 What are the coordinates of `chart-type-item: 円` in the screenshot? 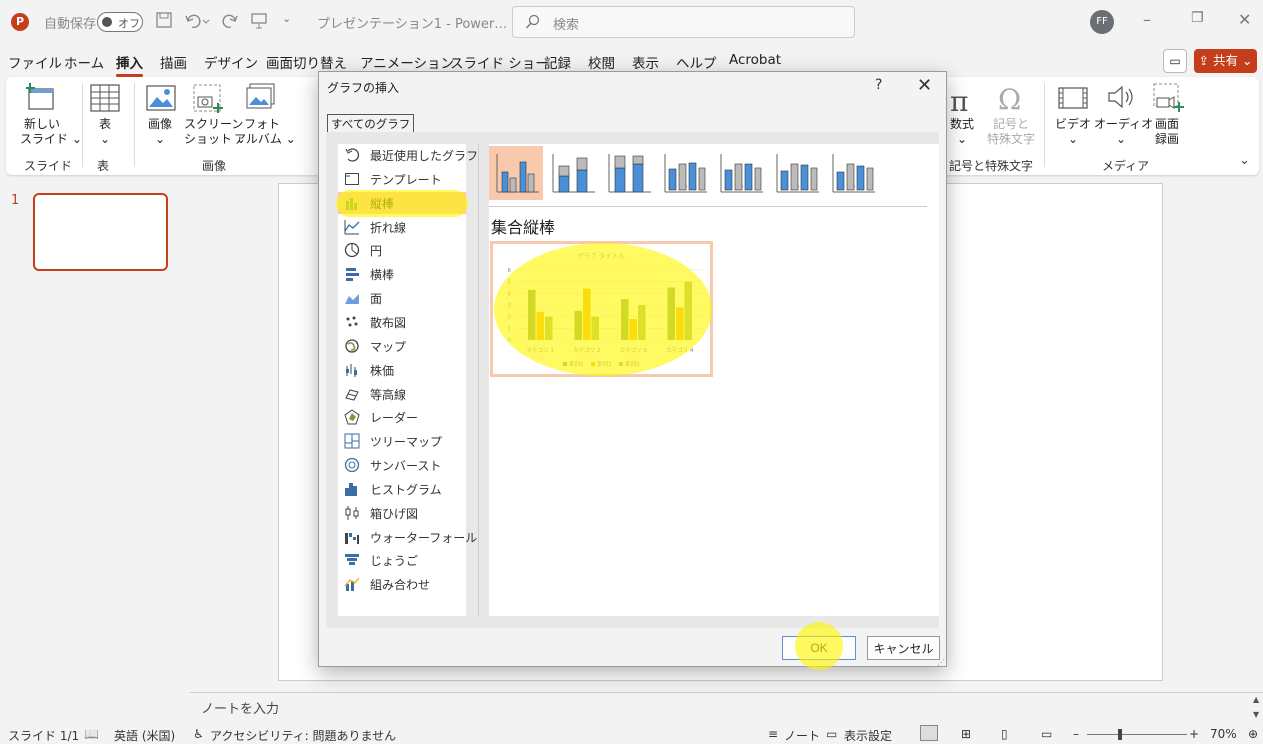 It's located at (402, 250).